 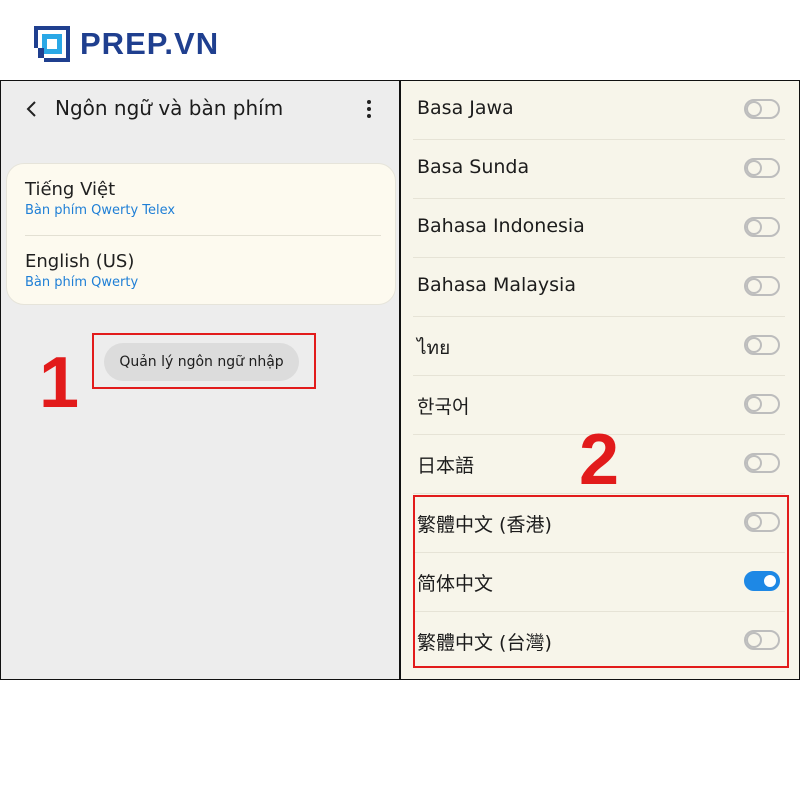 I want to click on language-label: ไทย, so click(x=434, y=348).